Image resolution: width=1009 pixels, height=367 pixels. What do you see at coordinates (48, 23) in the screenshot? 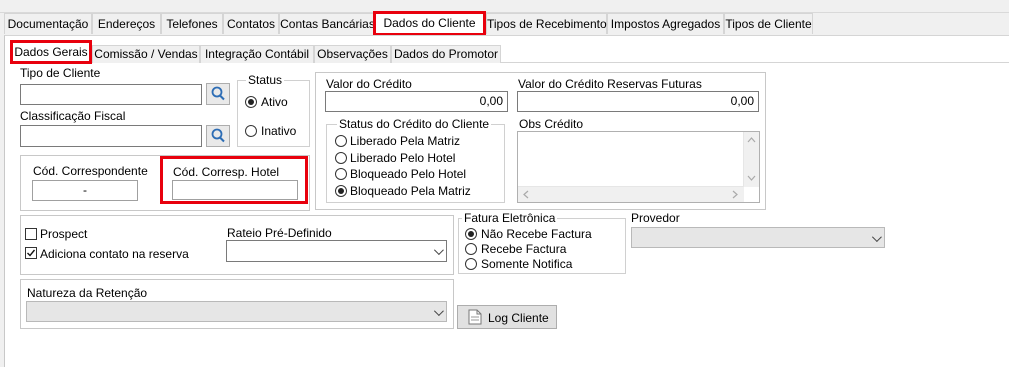
I see `tab-documentacao: Documentação` at bounding box center [48, 23].